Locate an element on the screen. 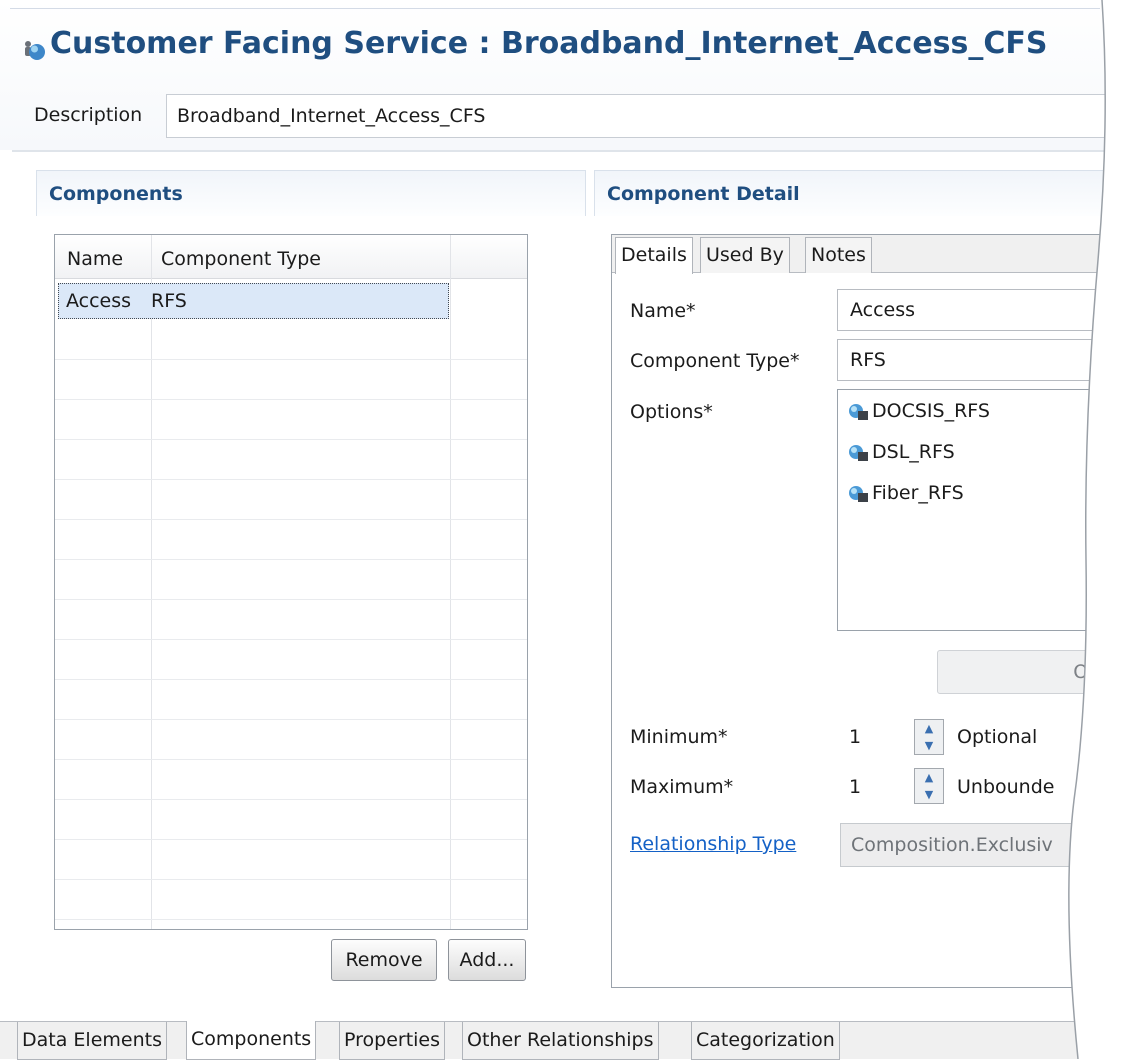 Image resolution: width=1124 pixels, height=1060 pixels. component-type-label: Component Type* is located at coordinates (715, 361).